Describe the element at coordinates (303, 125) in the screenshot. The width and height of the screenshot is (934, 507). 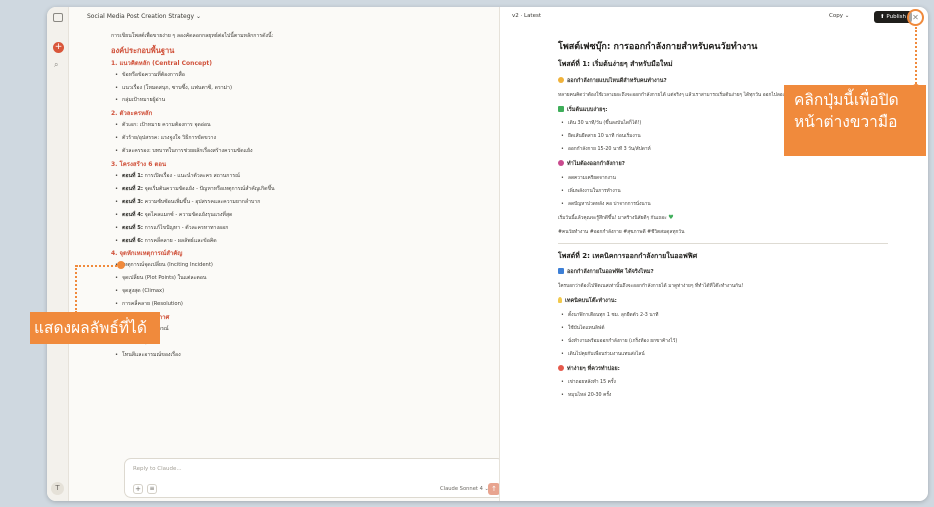
I see `chat-list-item: ตัวเอก: เป้าหมาย ความต้องการ จุดอ่อน` at that location.